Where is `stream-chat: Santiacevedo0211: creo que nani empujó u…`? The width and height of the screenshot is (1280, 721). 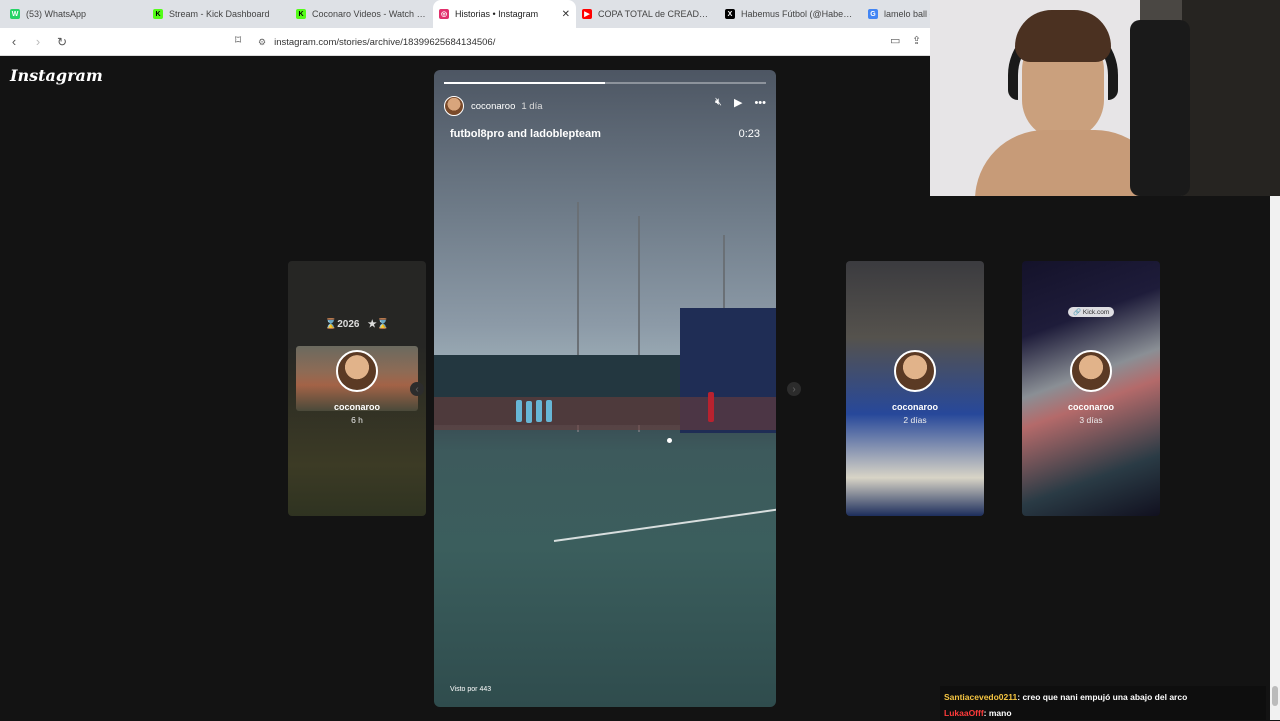
stream-chat: Santiacevedo0211: creo que nani empujó u… is located at coordinates (1103, 703).